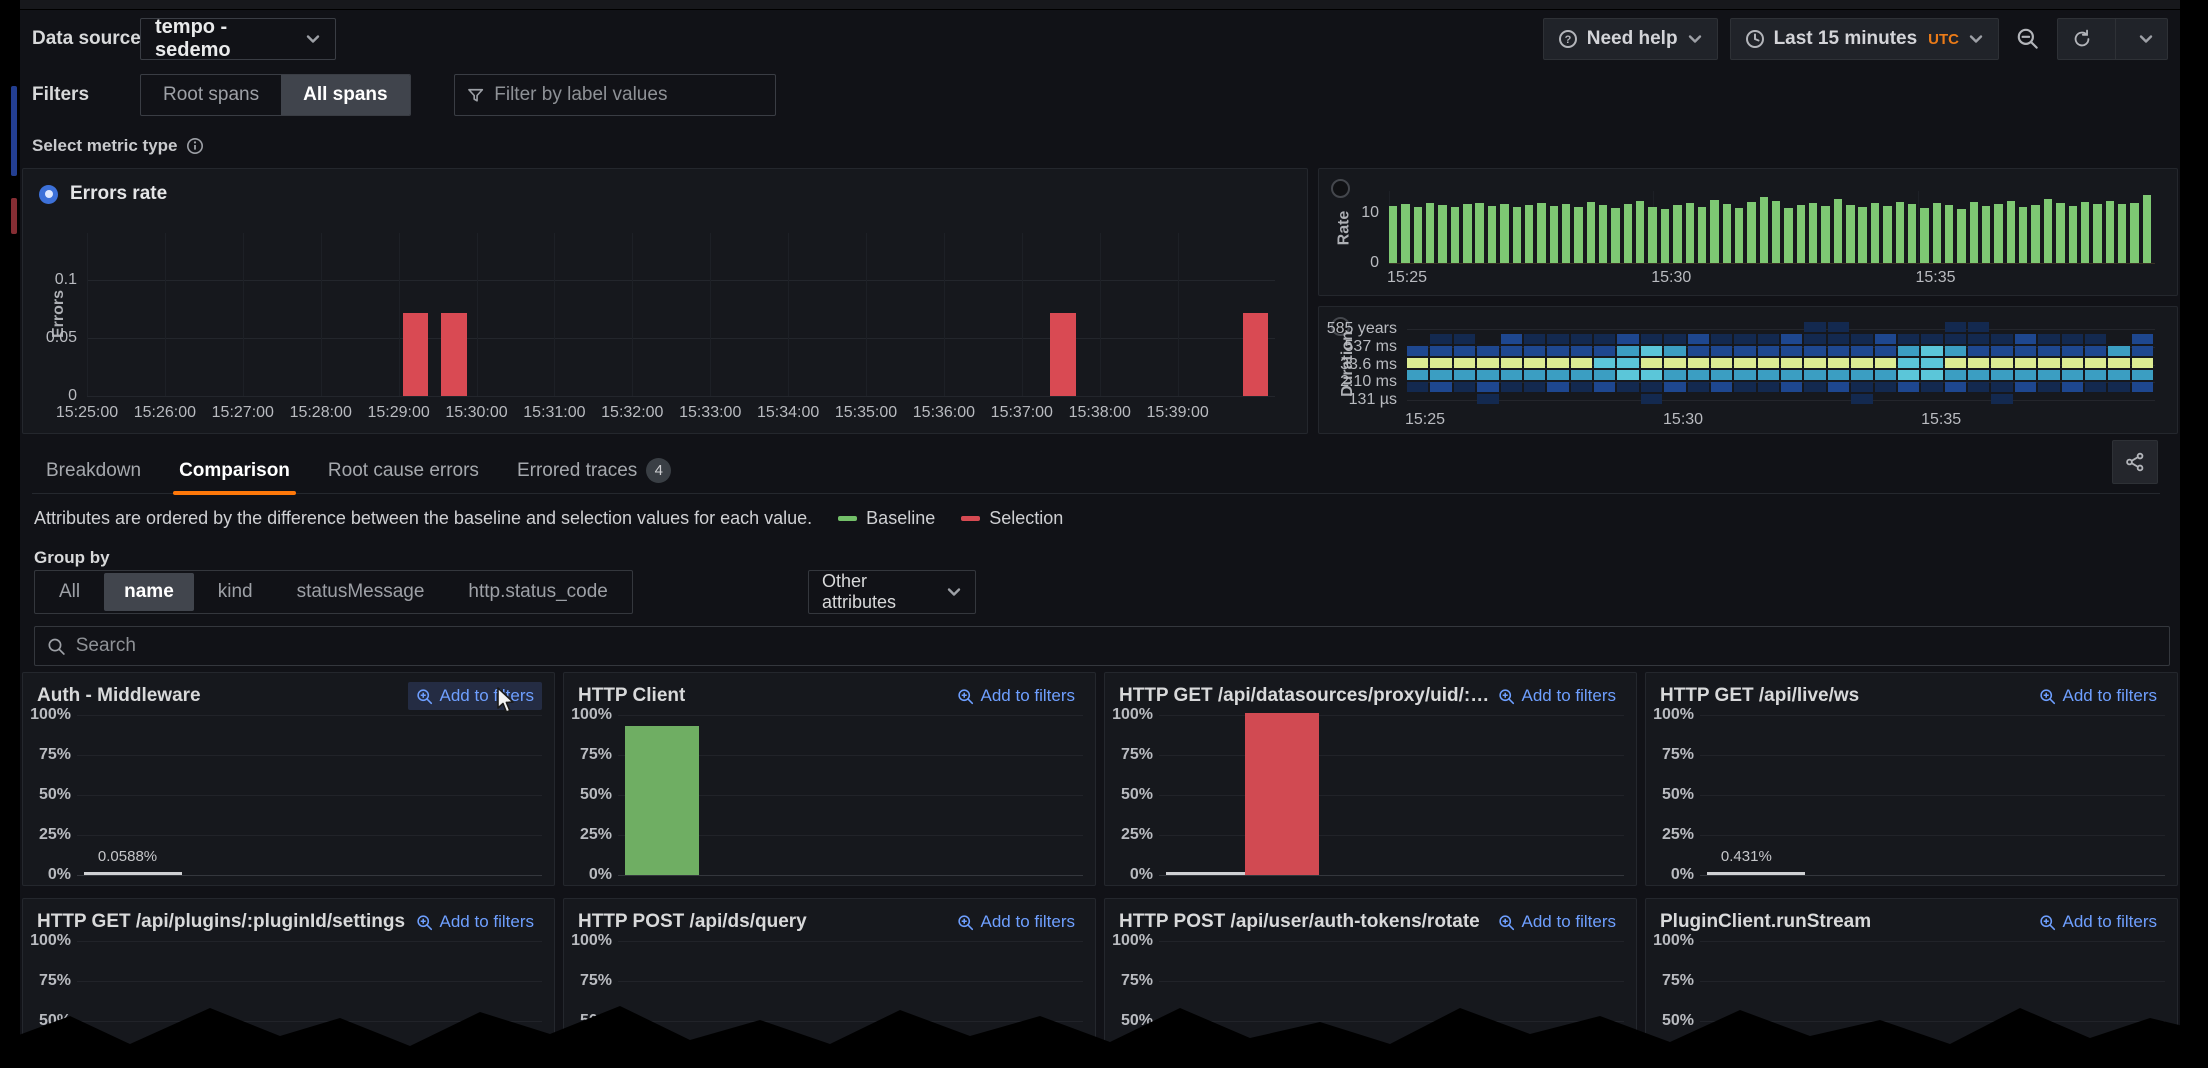 Image resolution: width=2208 pixels, height=1068 pixels. I want to click on all-spans-option: All spans, so click(345, 95).